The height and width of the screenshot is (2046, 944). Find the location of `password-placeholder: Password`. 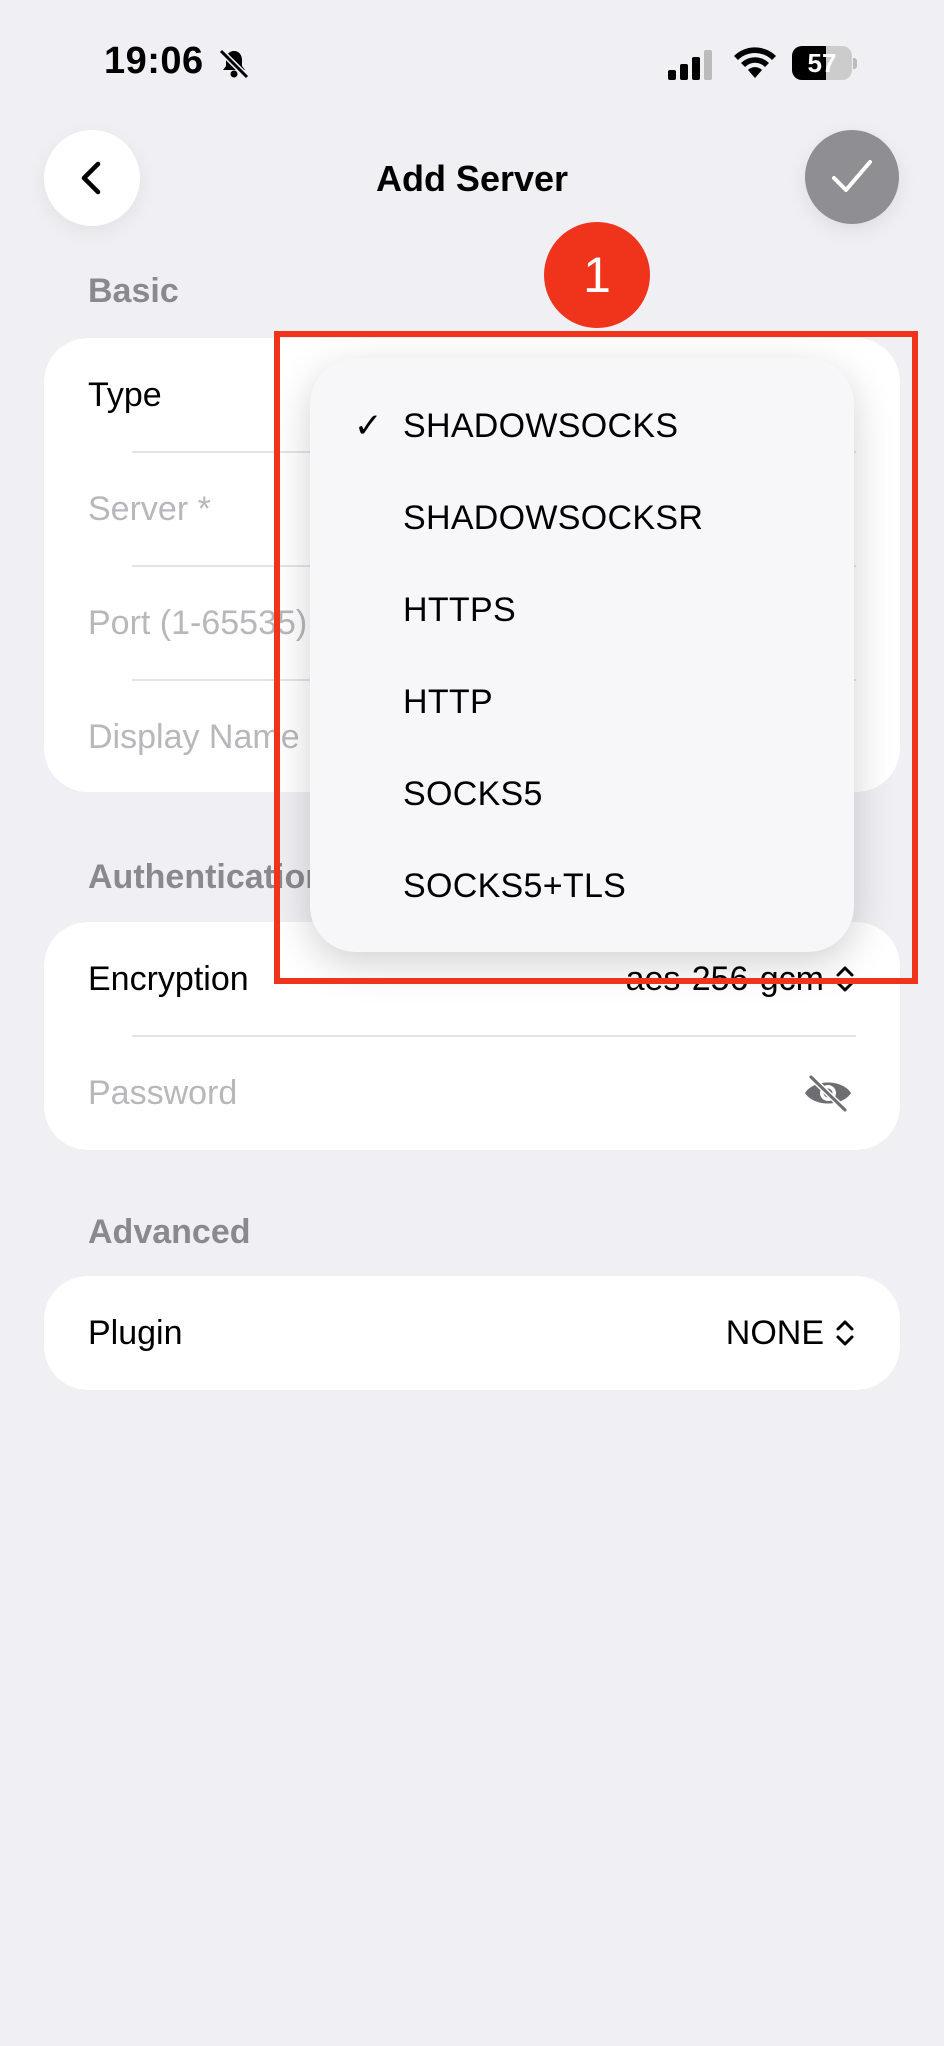

password-placeholder: Password is located at coordinates (163, 1093).